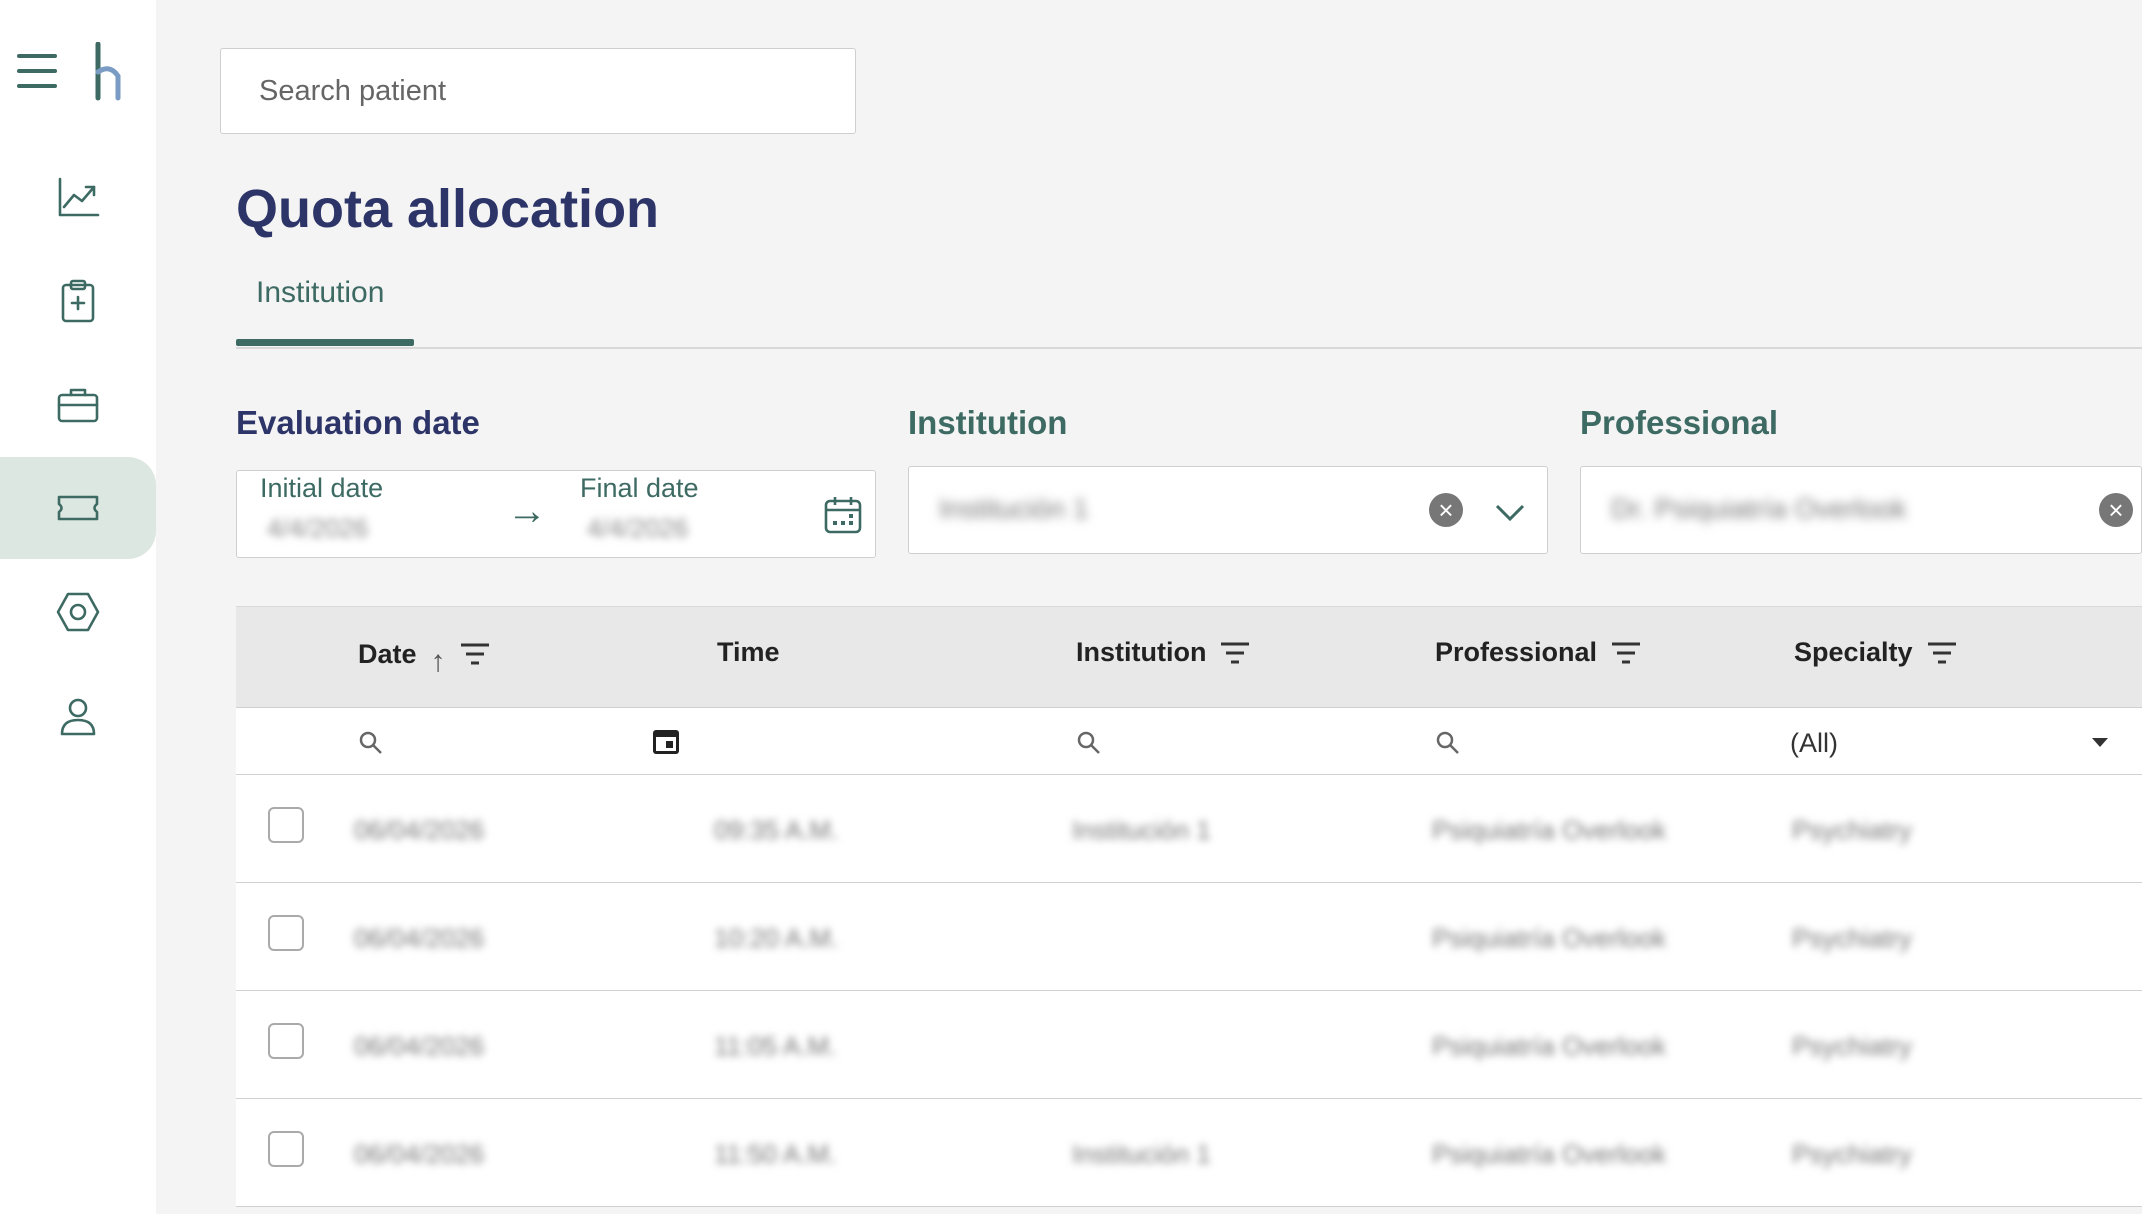  I want to click on professional-filter-label: Professional, so click(1679, 422).